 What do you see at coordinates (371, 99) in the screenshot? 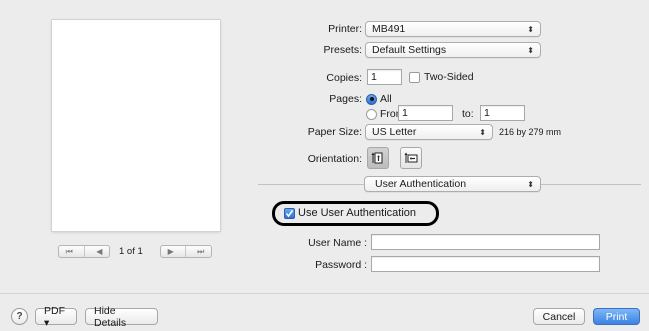
I see `pages-all-radio` at bounding box center [371, 99].